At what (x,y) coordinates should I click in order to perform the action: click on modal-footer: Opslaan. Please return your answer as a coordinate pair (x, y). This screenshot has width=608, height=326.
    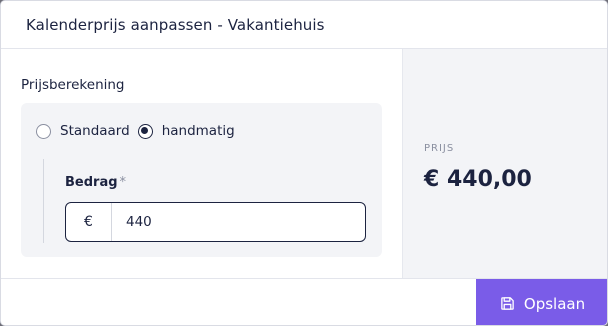
    Looking at the image, I should click on (304, 301).